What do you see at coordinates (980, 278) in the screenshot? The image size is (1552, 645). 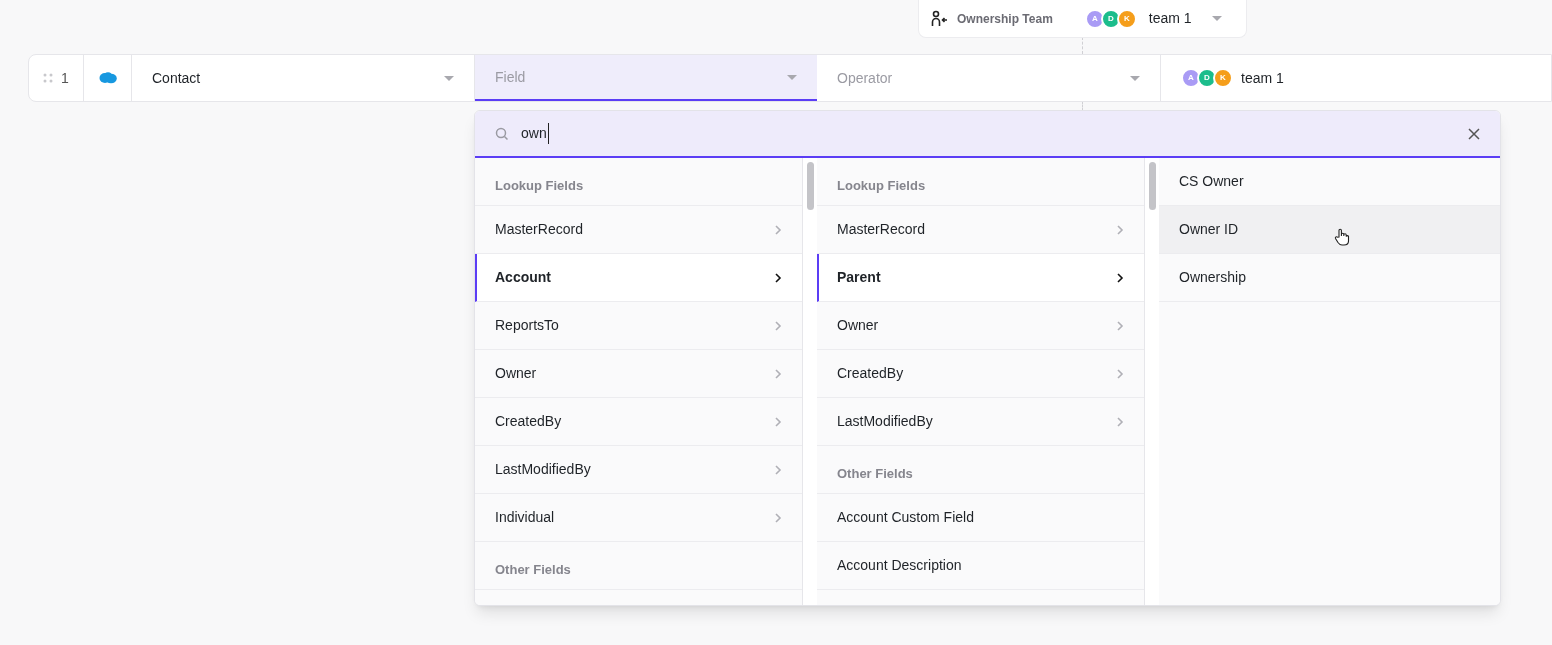 I see `field-option: Parent` at bounding box center [980, 278].